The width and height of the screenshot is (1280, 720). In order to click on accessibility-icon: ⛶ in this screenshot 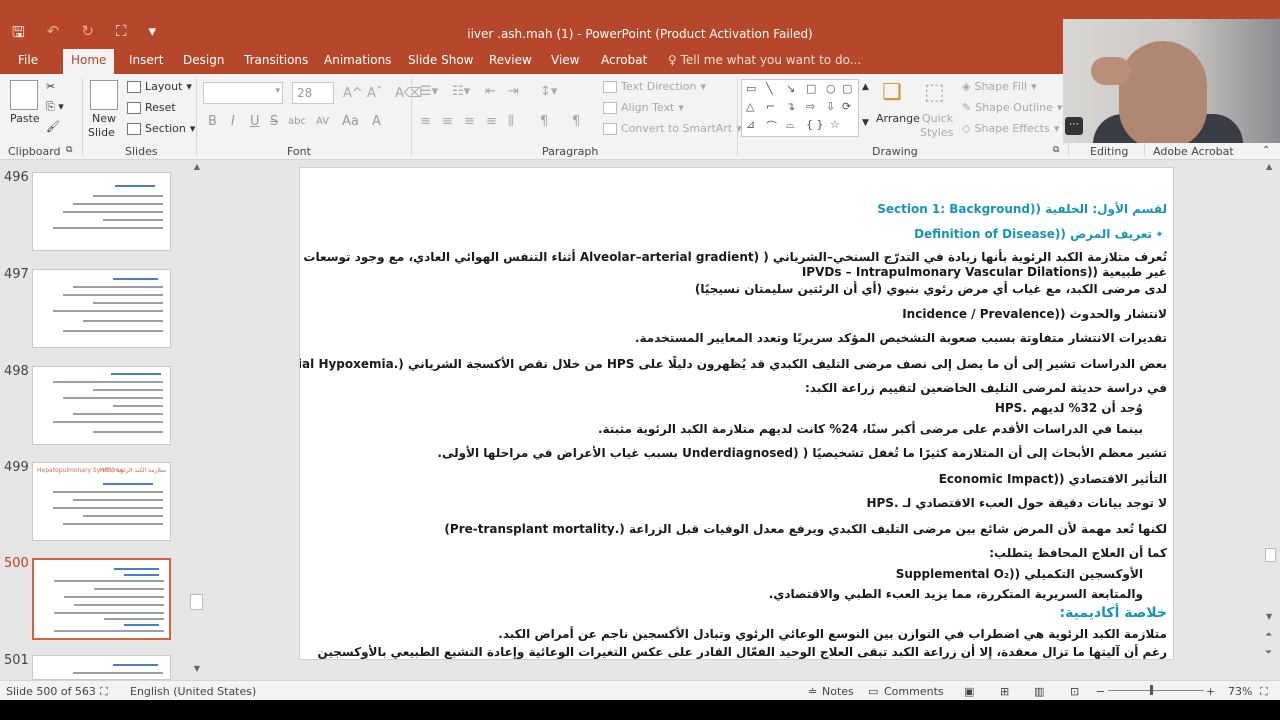, I will do `click(104, 692)`.